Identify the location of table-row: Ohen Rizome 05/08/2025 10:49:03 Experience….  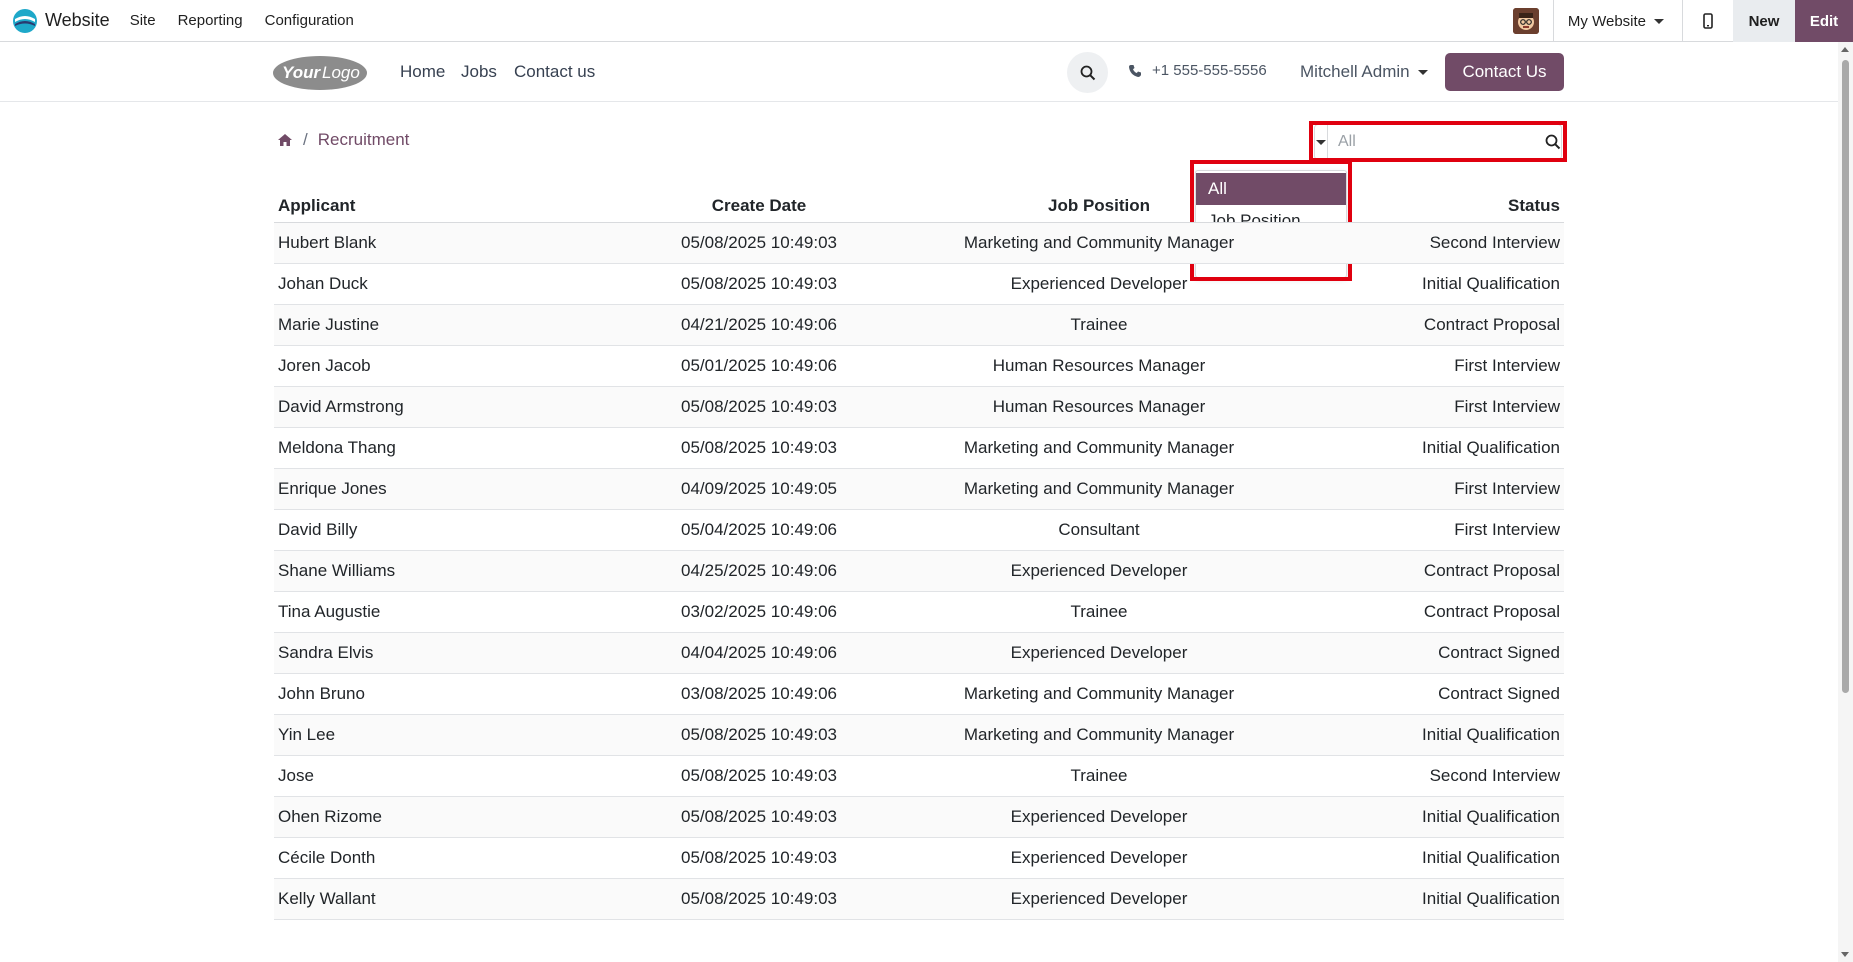
(919, 817).